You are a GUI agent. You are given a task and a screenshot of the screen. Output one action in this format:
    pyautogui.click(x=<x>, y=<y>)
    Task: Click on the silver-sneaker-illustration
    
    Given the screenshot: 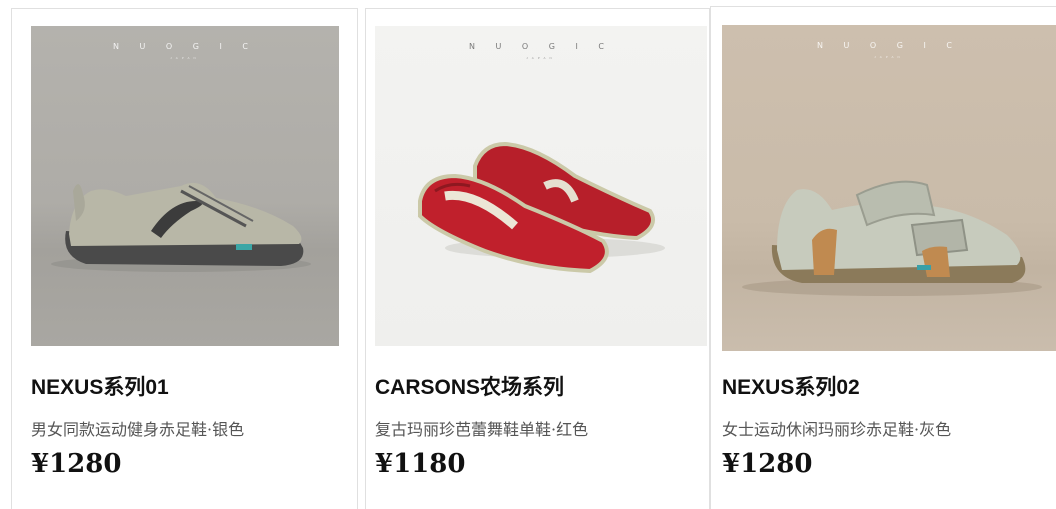 What is the action you would take?
    pyautogui.click(x=181, y=227)
    